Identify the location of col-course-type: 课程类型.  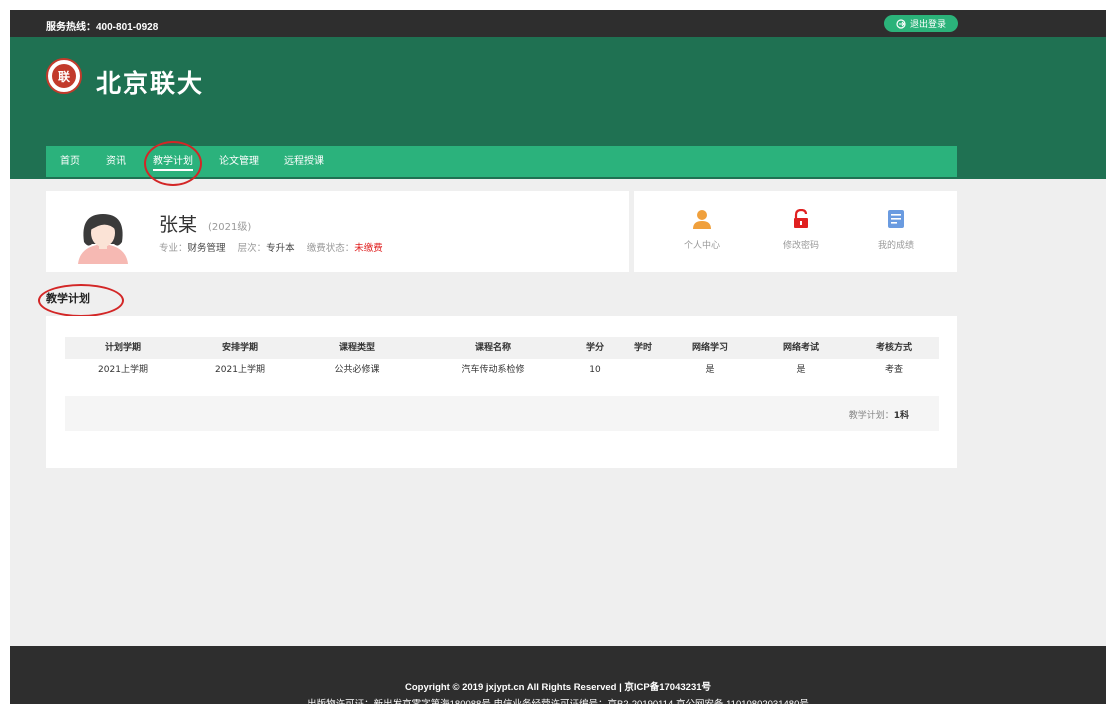
(356, 348).